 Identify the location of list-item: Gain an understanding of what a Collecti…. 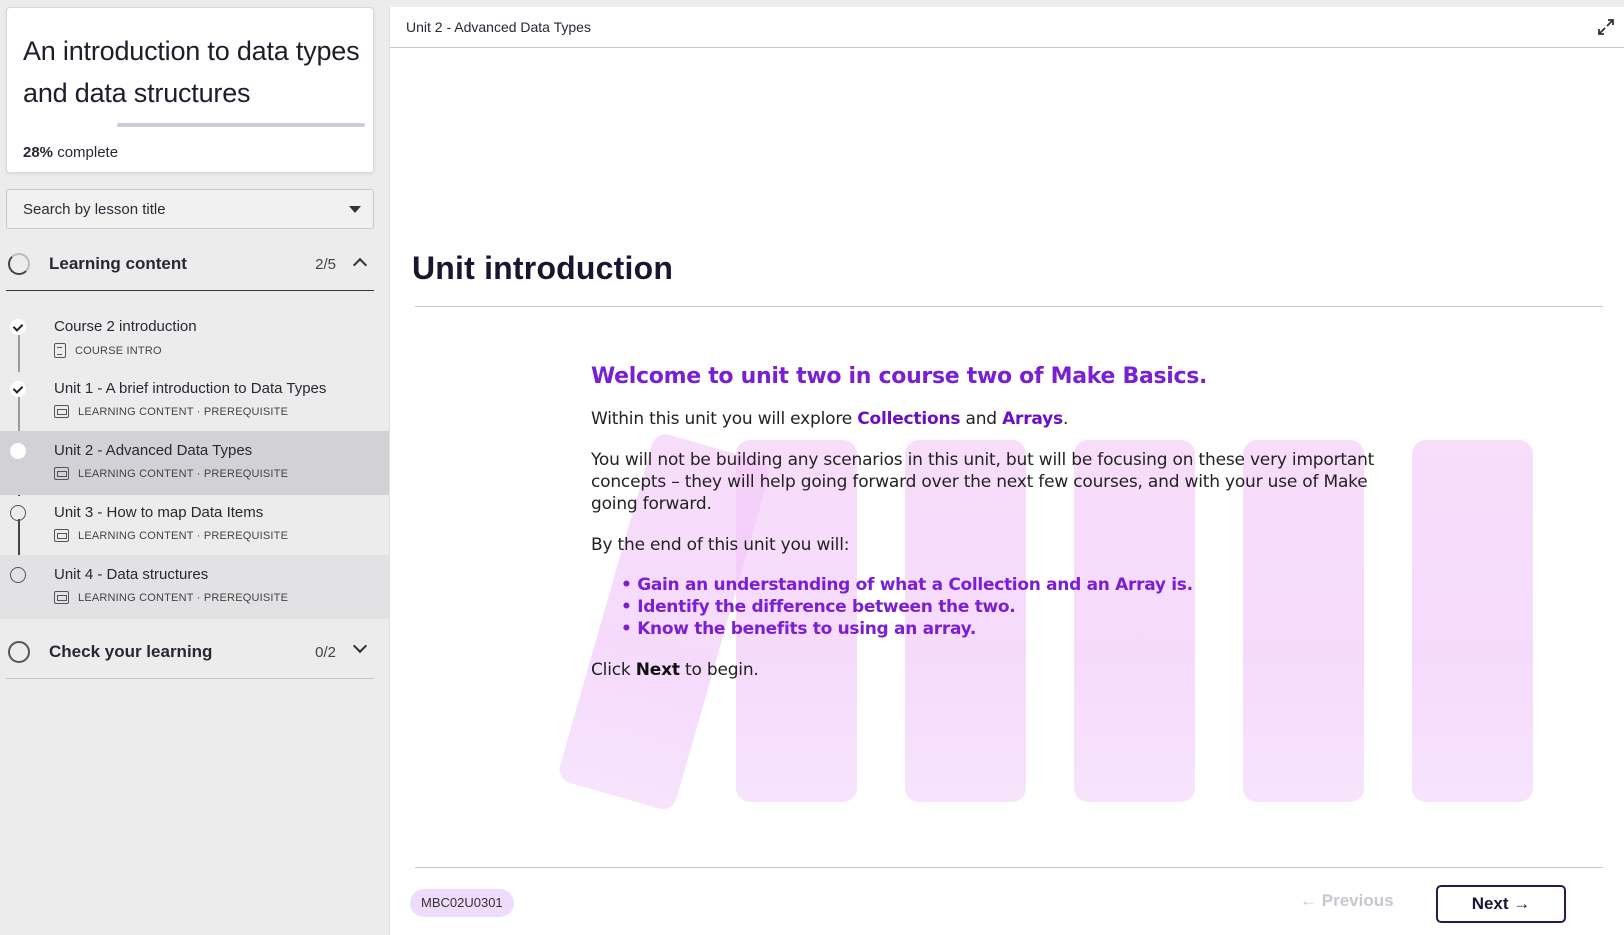
(1006, 585).